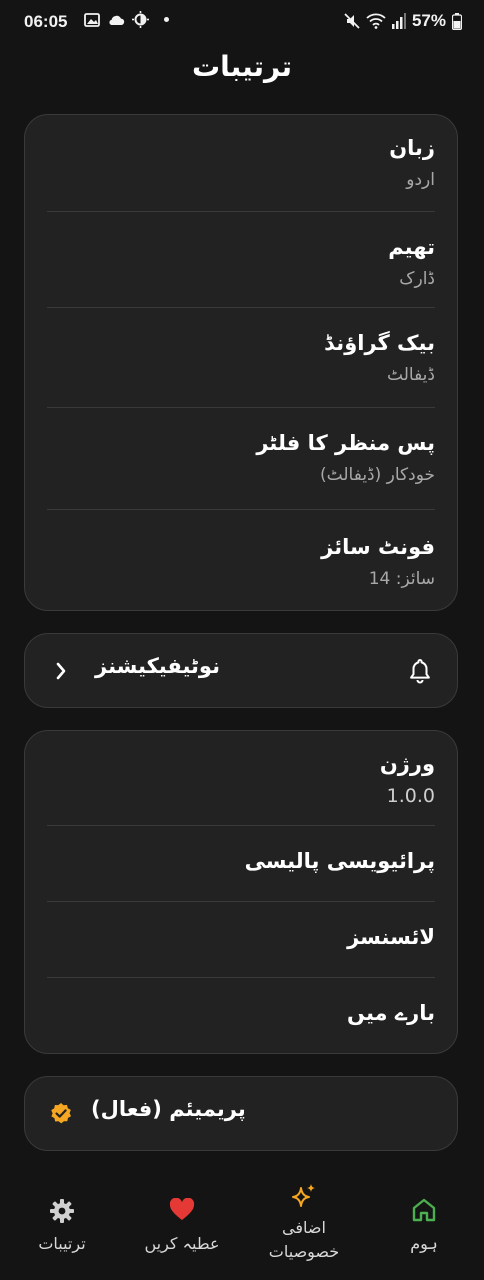 The image size is (484, 1280). What do you see at coordinates (92, 19) in the screenshot?
I see `image-icon` at bounding box center [92, 19].